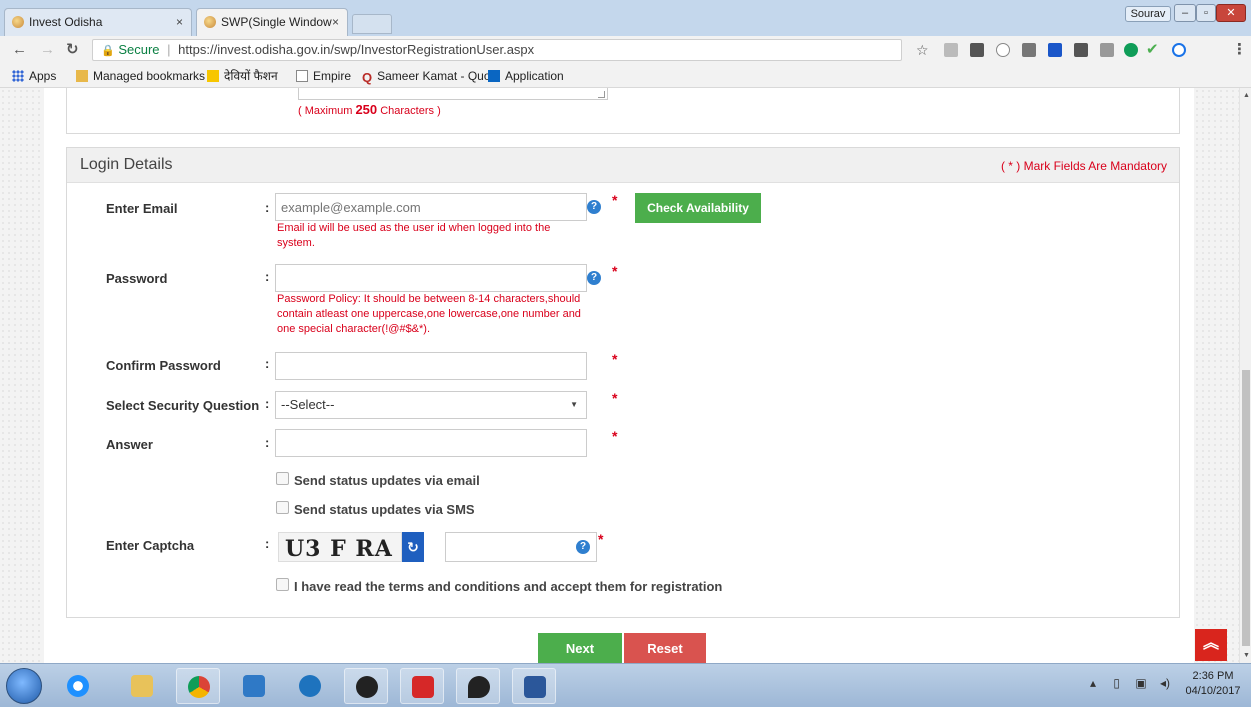  I want to click on vertical-scrollbar: ▲ ▼, so click(1245, 375).